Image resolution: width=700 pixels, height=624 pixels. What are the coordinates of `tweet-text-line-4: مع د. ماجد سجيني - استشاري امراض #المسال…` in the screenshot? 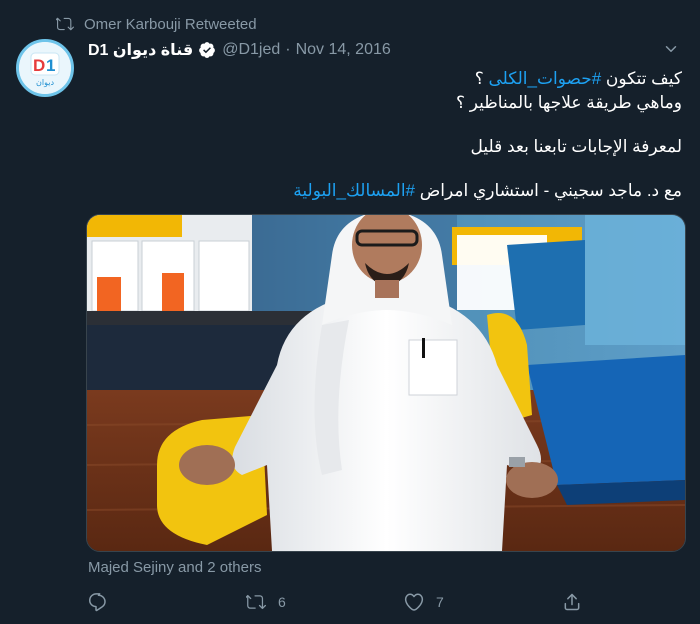 It's located at (487, 190).